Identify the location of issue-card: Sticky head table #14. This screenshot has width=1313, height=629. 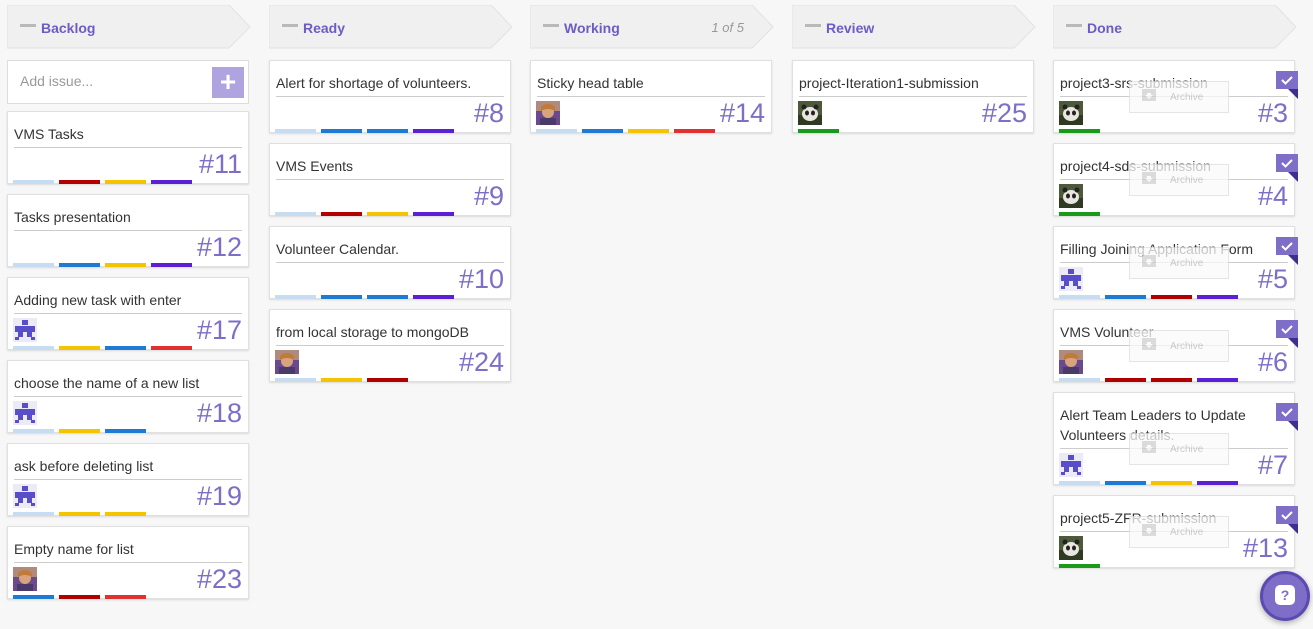
(651, 96).